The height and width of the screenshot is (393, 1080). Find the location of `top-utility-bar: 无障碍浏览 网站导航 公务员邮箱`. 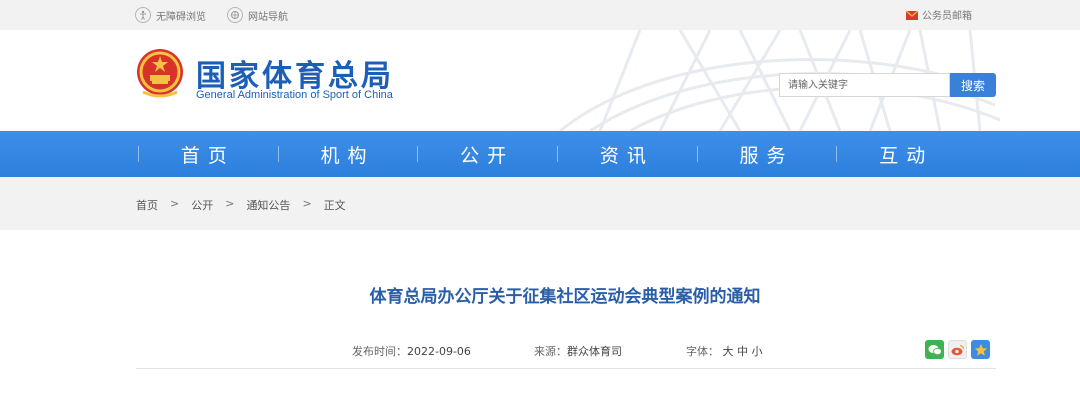

top-utility-bar: 无障碍浏览 网站导航 公务员邮箱 is located at coordinates (540, 15).